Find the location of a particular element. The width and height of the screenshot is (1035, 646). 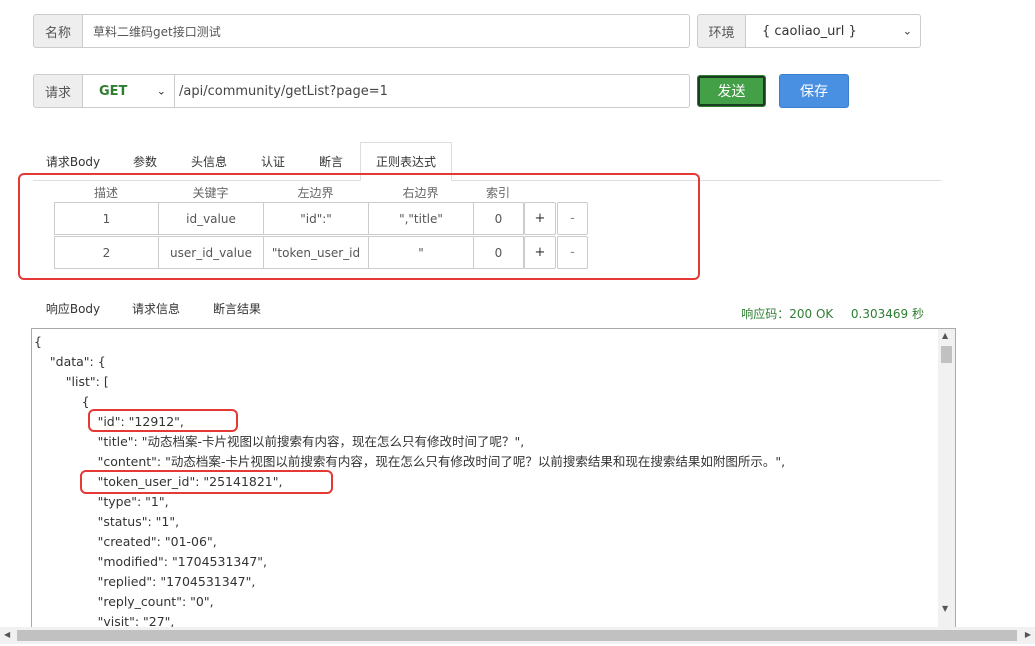

highlight-token-user-id-field is located at coordinates (206, 482).